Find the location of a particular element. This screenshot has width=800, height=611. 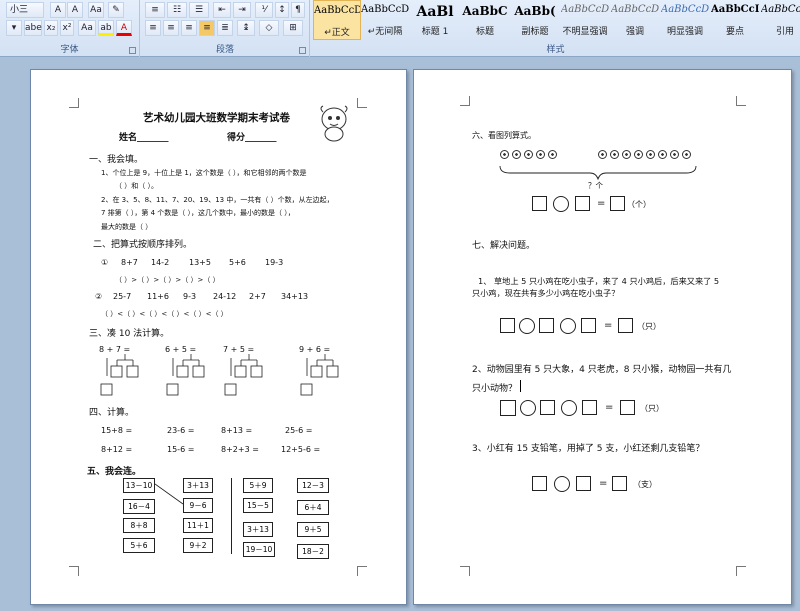

shrink-font-button: A is located at coordinates (75, 10).